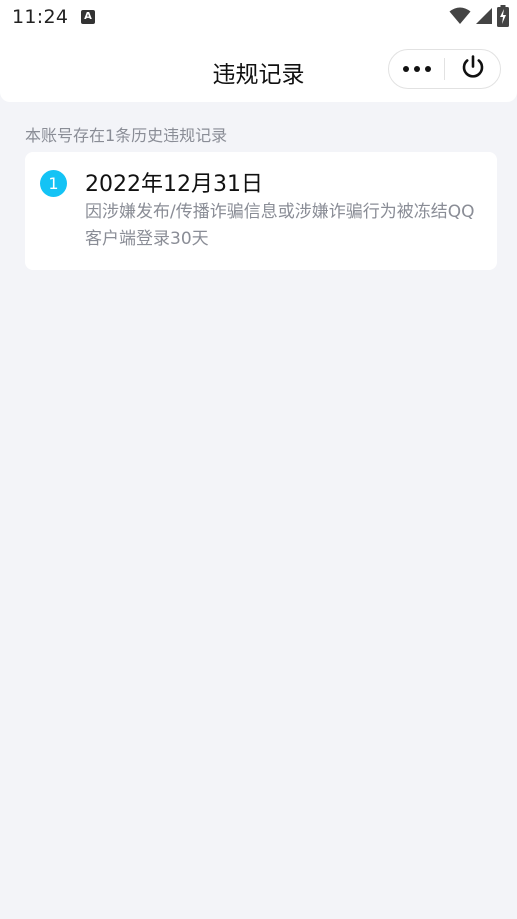 This screenshot has width=517, height=919. I want to click on status-icons, so click(479, 18).